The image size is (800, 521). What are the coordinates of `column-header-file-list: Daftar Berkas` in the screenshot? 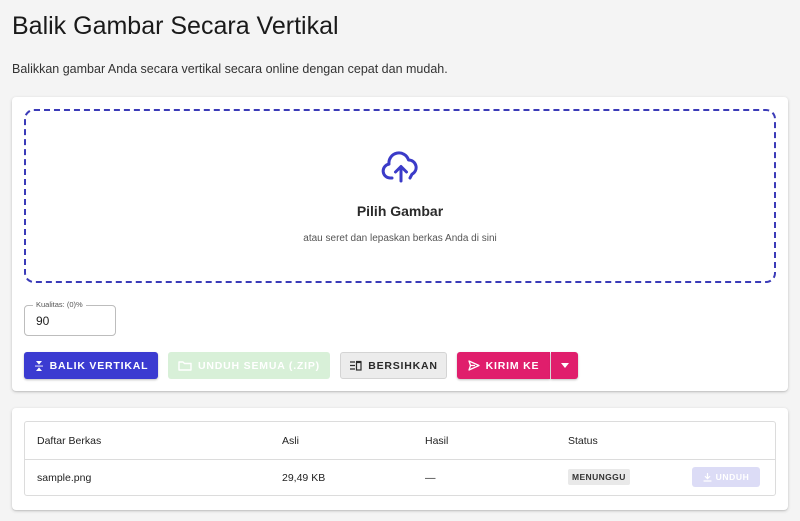 It's located at (69, 441).